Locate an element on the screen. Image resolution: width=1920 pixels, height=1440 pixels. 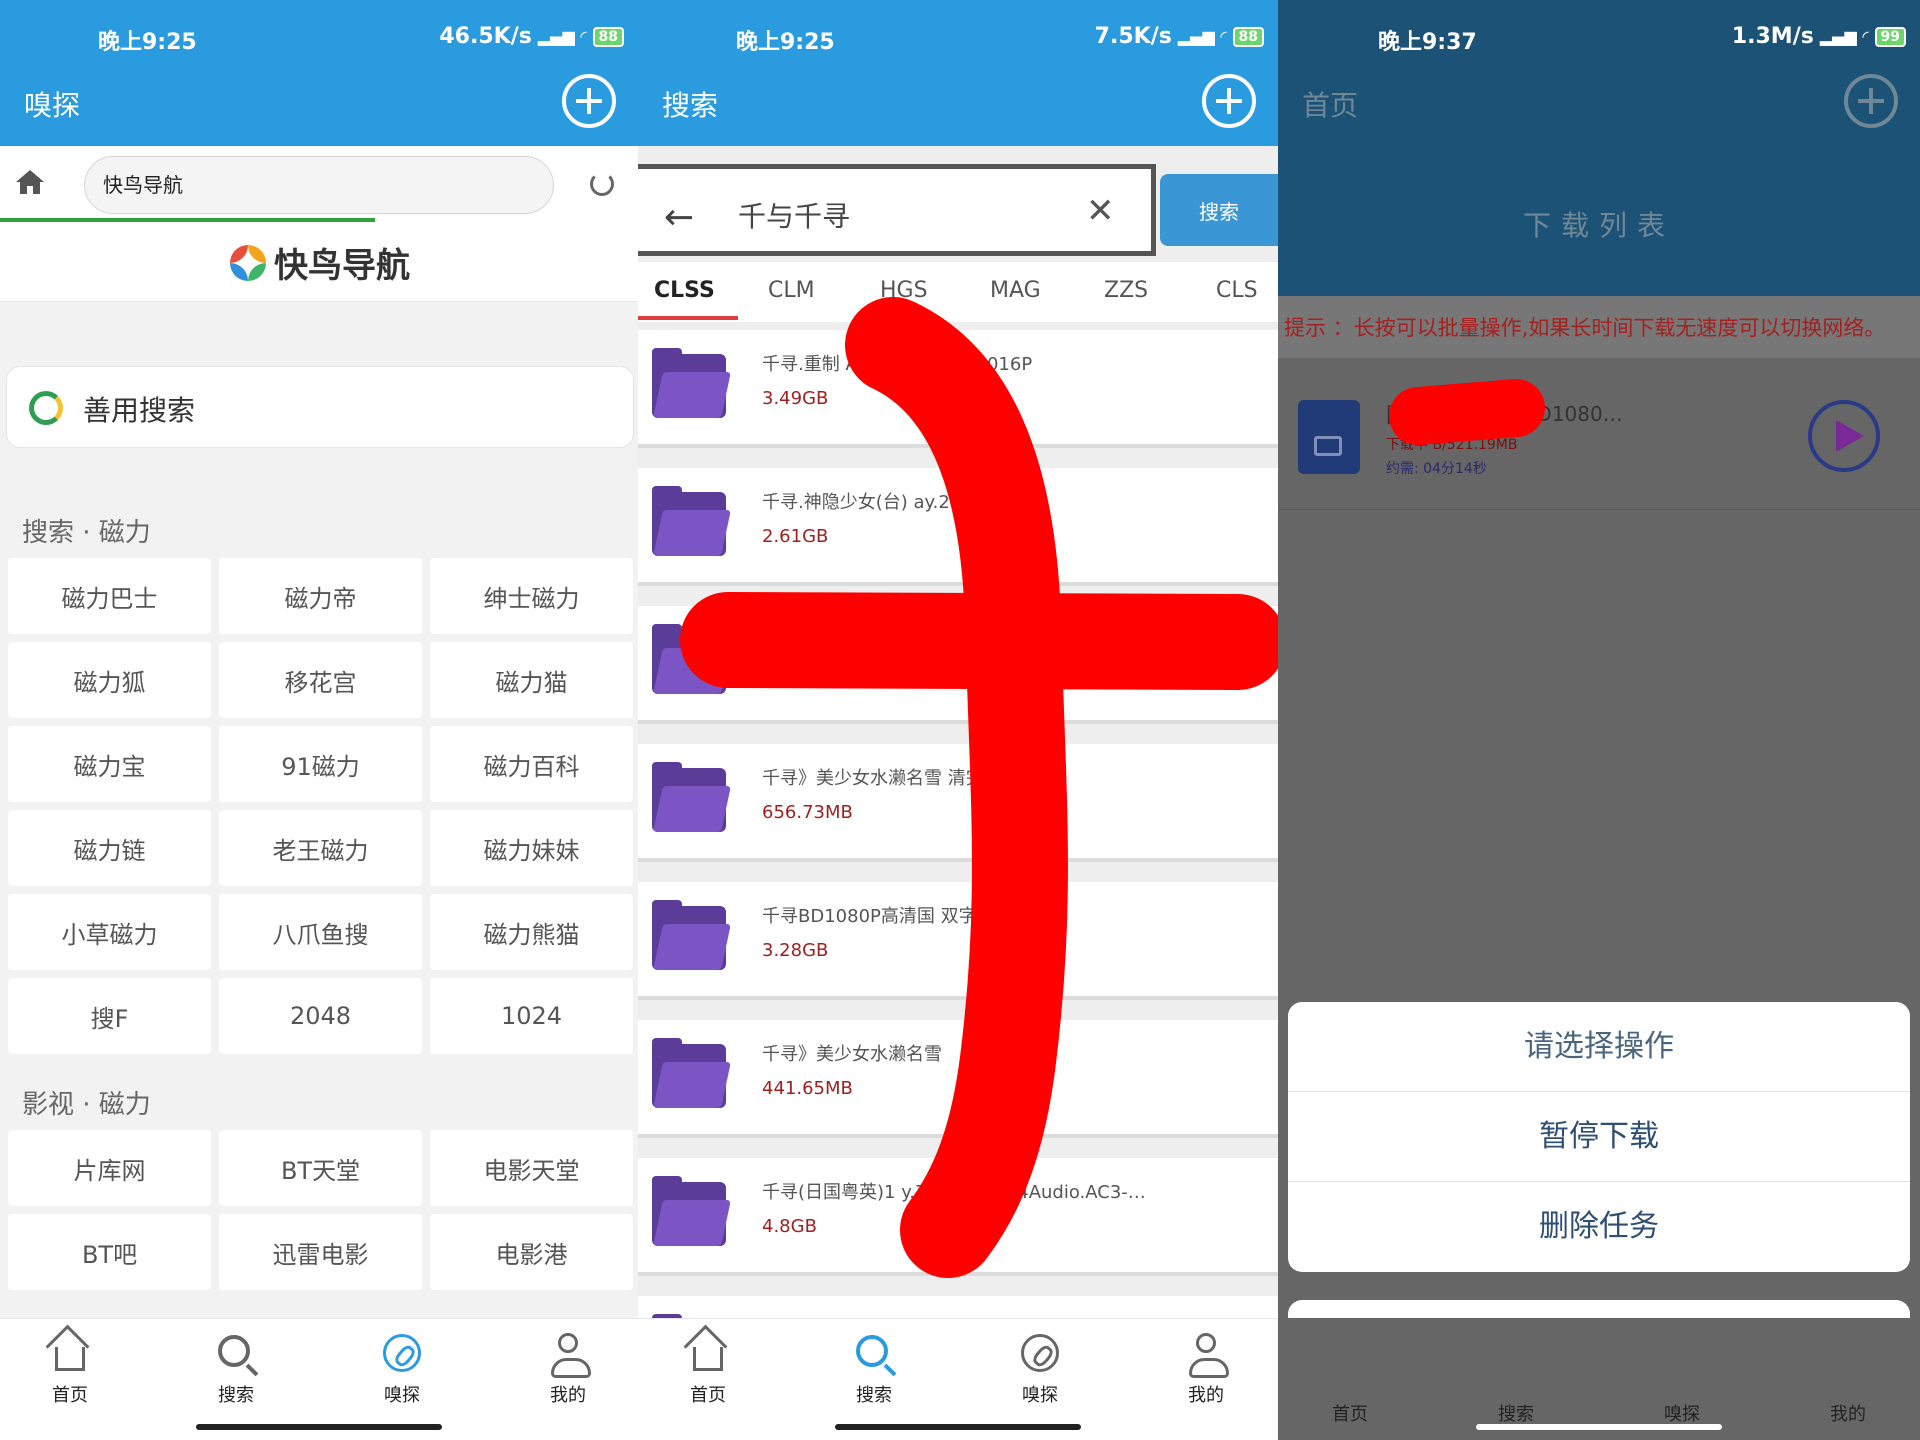
site-link: 八爪鱼搜 is located at coordinates (320, 932).